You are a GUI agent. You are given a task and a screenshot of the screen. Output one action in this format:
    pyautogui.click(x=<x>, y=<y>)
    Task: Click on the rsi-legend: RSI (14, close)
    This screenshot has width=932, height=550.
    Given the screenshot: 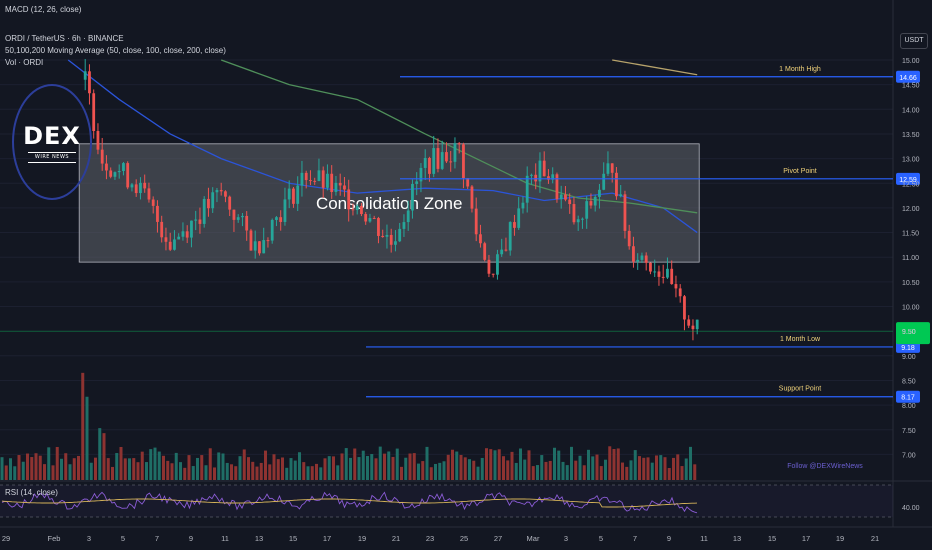 What is the action you would take?
    pyautogui.click(x=31, y=492)
    